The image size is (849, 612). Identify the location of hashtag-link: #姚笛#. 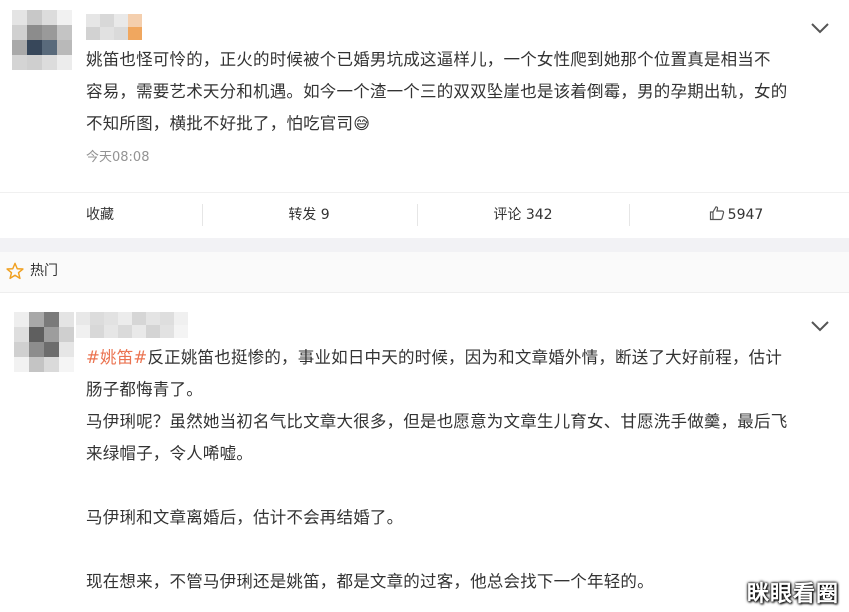
(116, 357).